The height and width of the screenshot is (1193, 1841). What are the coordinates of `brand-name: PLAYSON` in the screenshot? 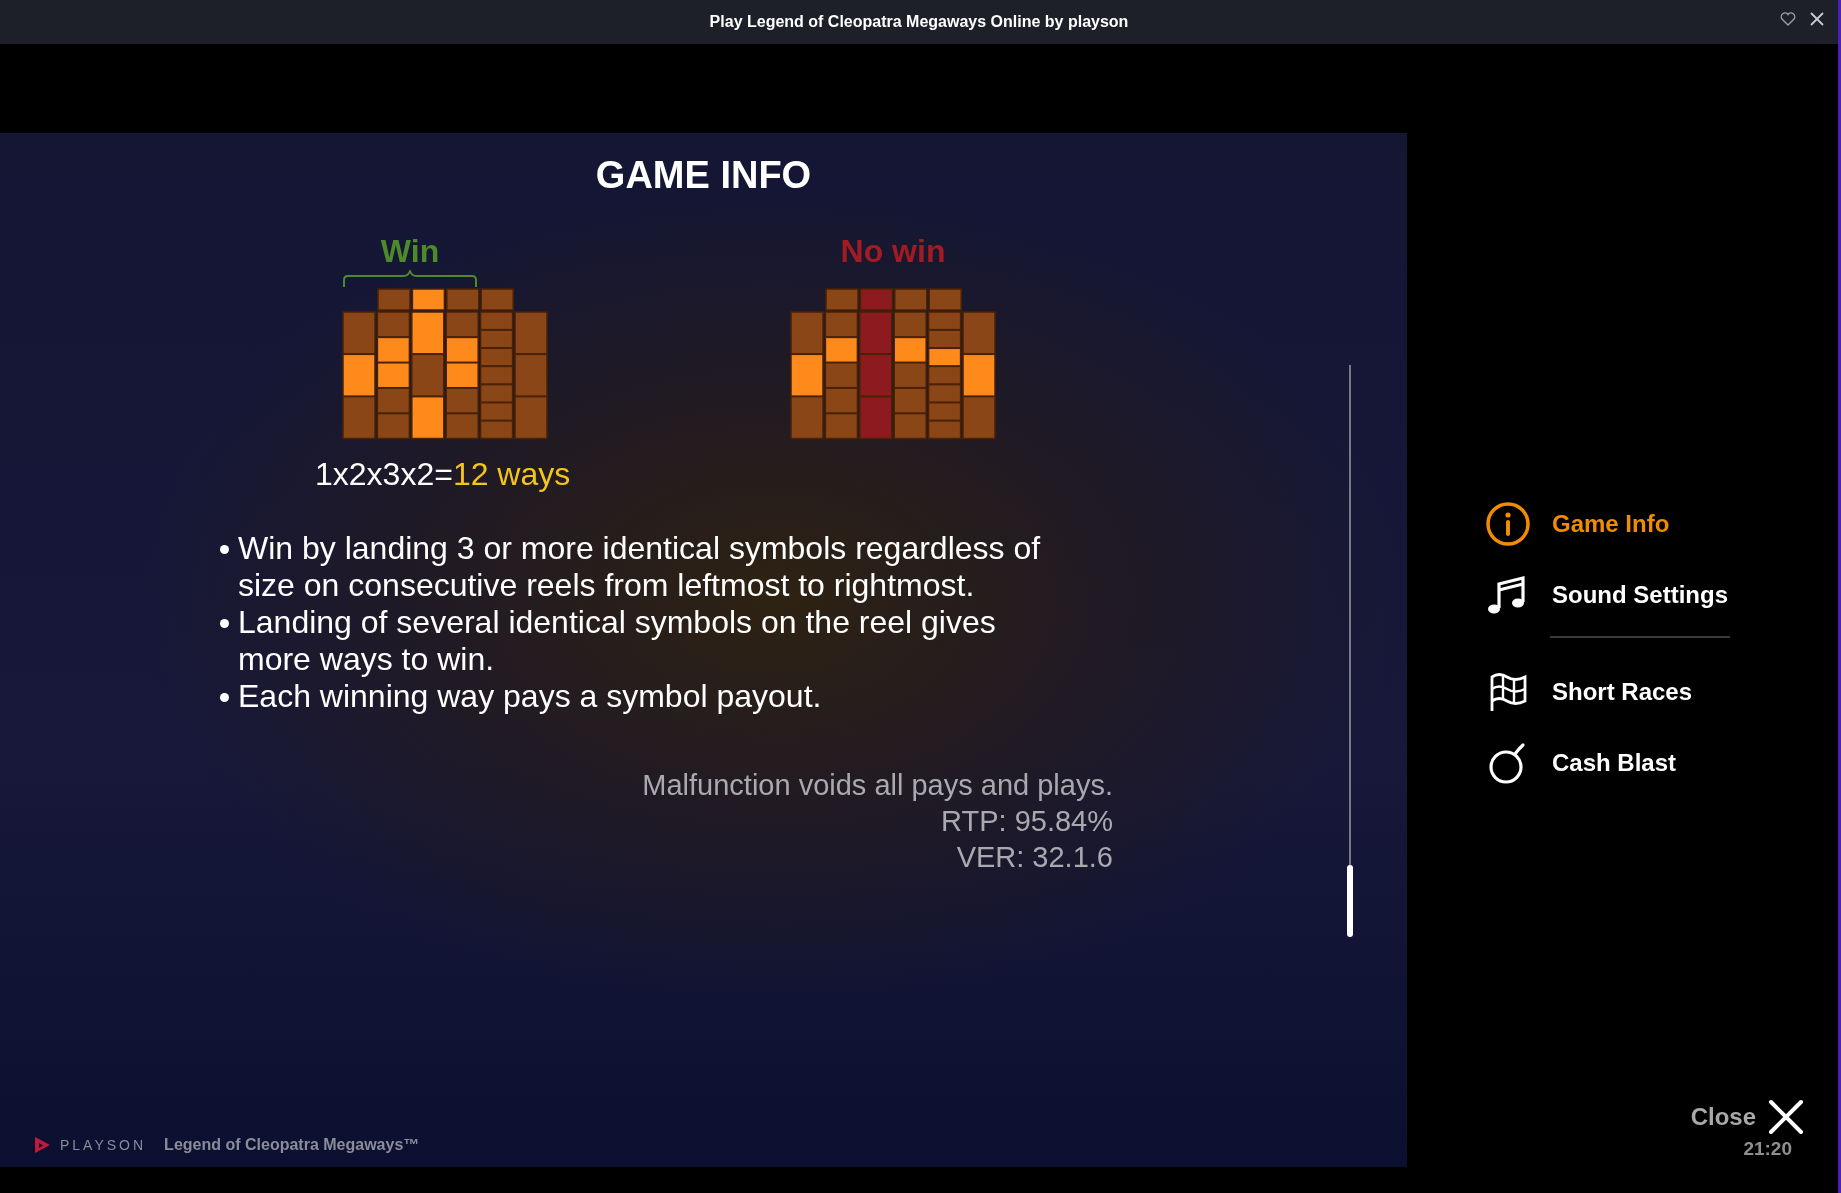 It's located at (103, 1145).